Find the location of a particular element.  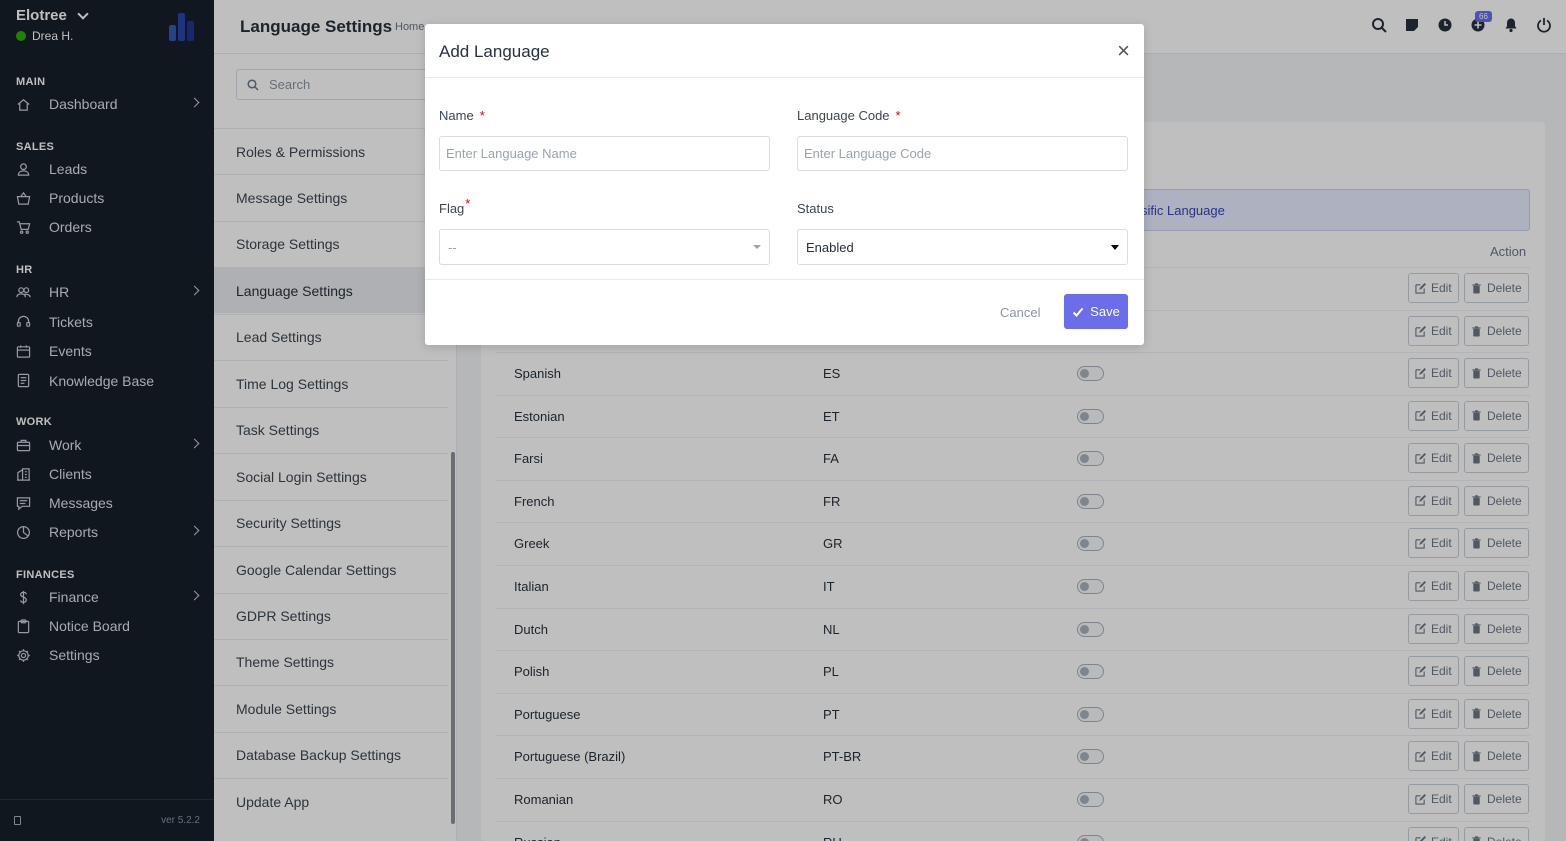

status-select: Enabled is located at coordinates (962, 247).